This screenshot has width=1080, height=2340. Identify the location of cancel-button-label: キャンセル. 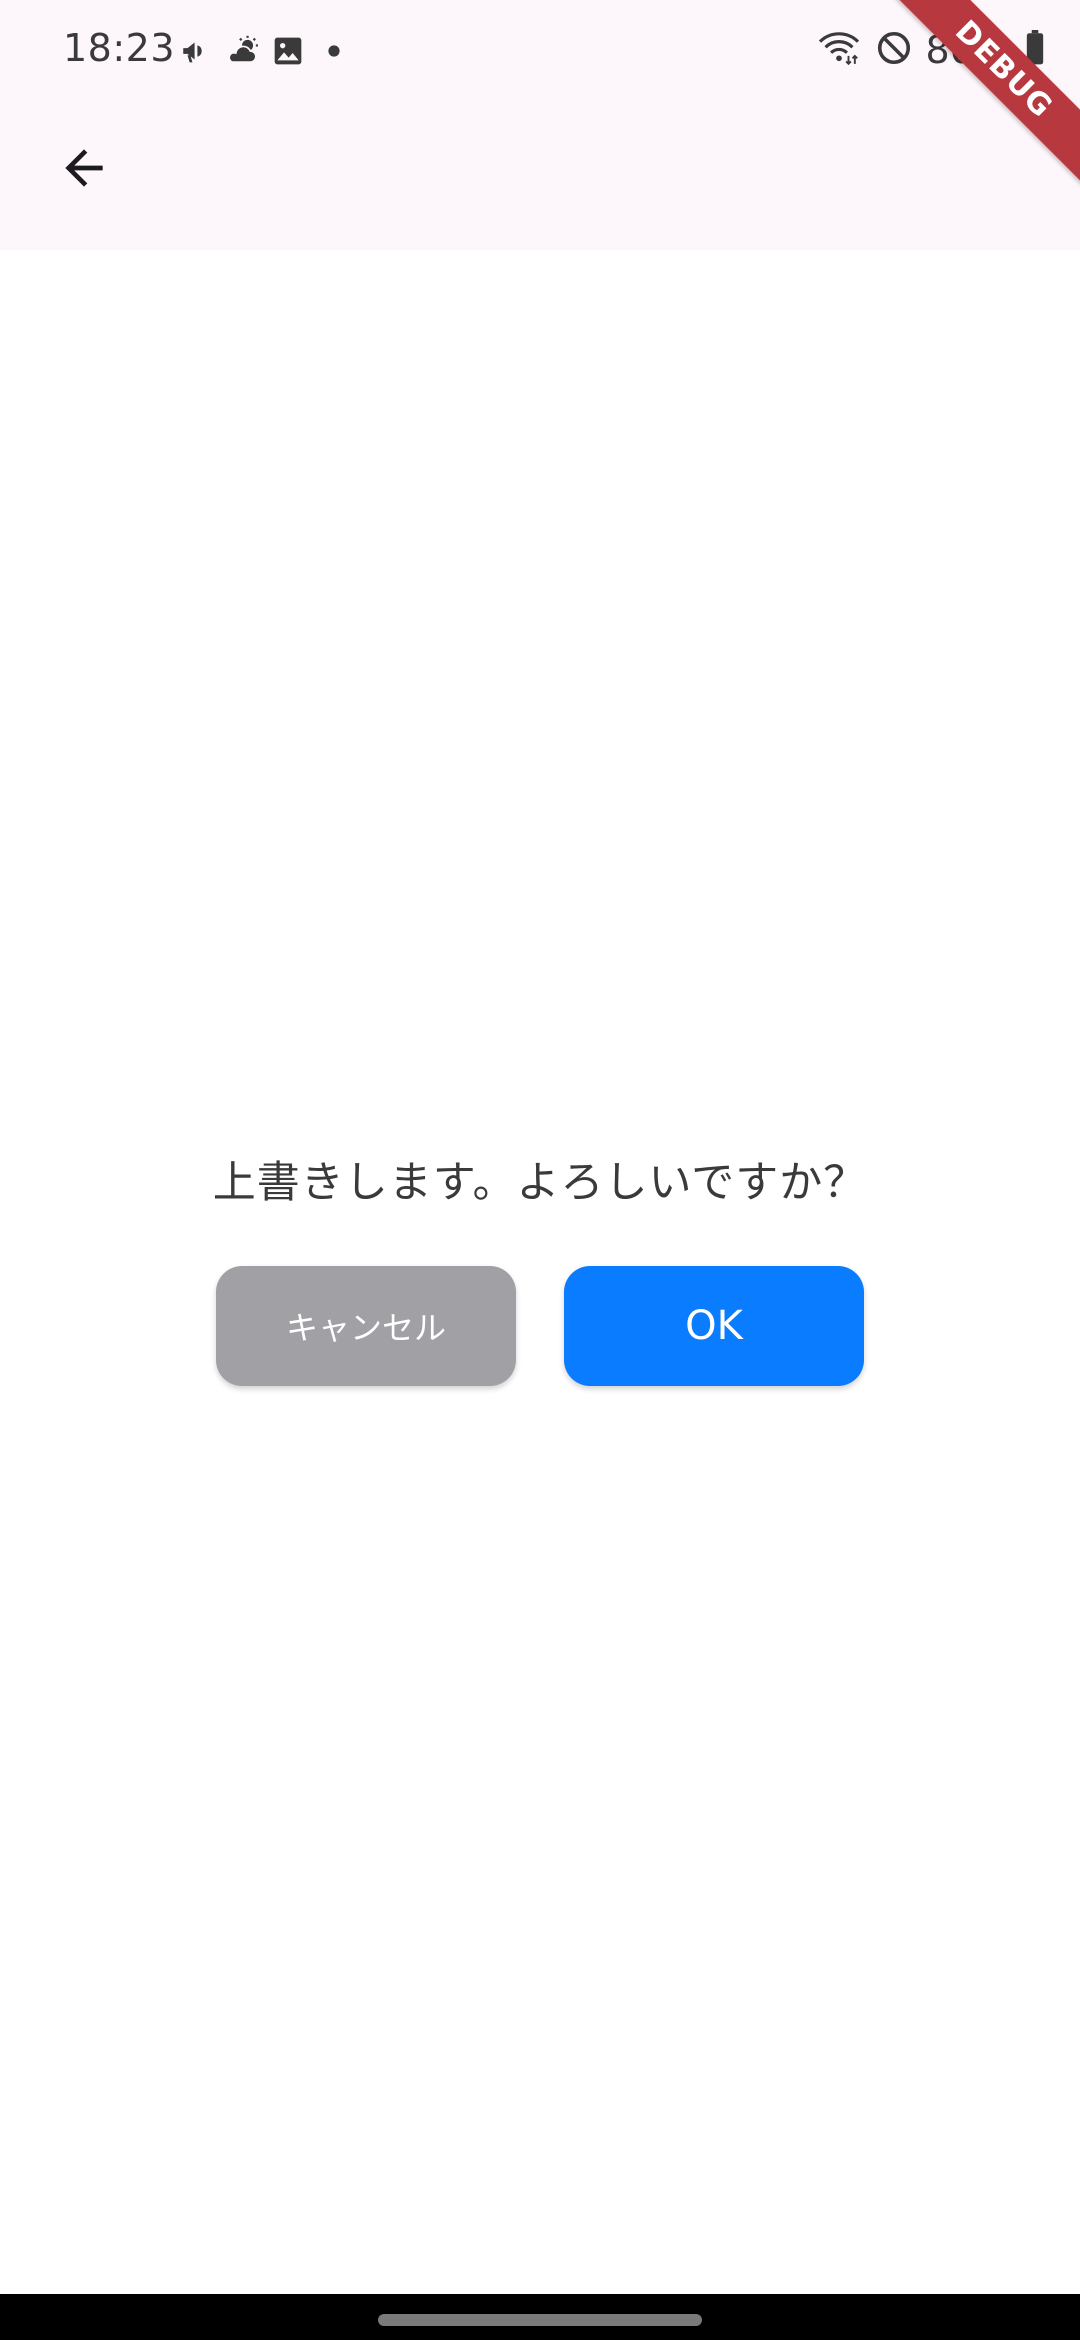
(365, 1328).